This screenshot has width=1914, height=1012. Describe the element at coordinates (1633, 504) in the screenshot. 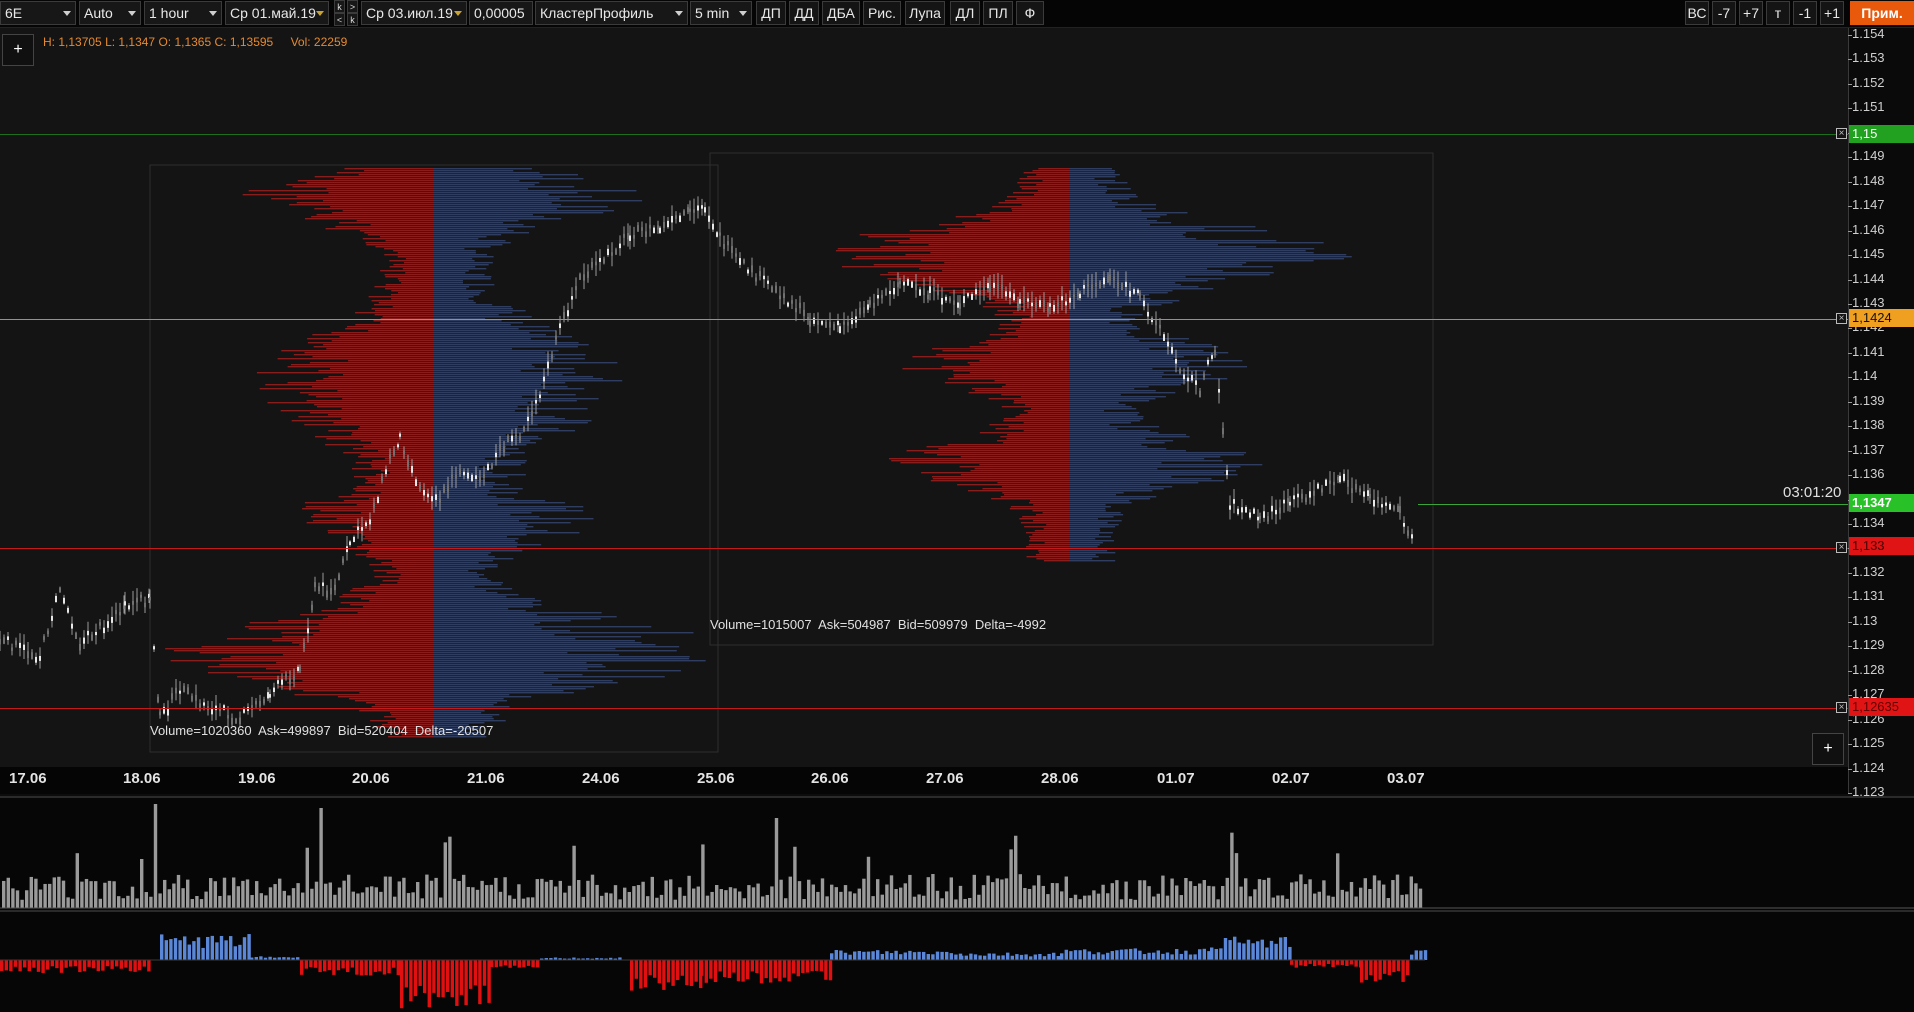

I see `last-price-line` at that location.